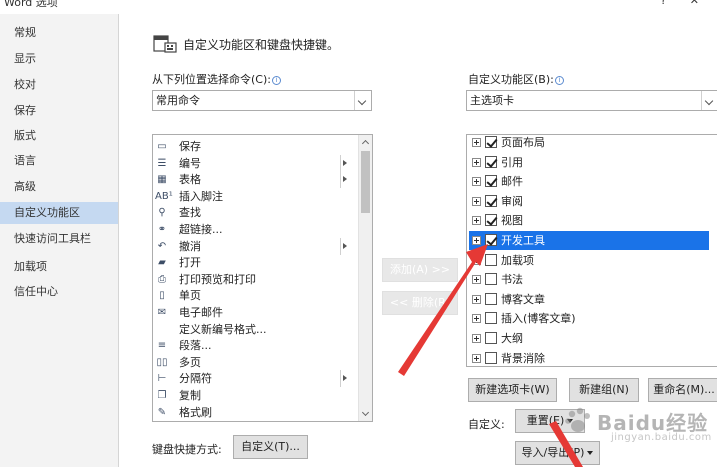 The image size is (717, 467). I want to click on sidebar-item-display: 显示, so click(59, 59).